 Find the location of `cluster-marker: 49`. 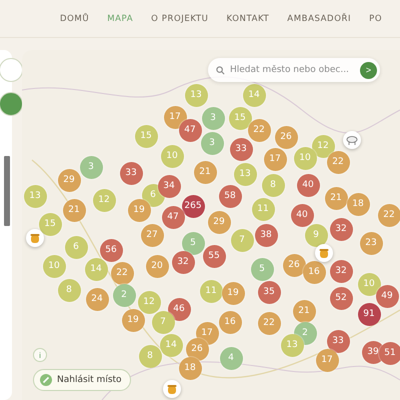

cluster-marker: 49 is located at coordinates (387, 296).